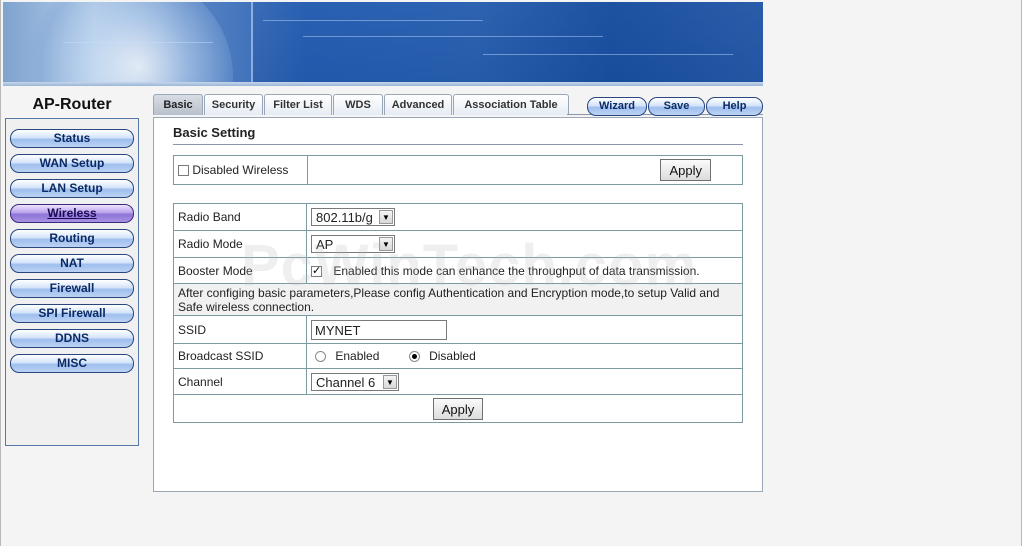 The image size is (1022, 546). I want to click on apply-cell: Apply, so click(458, 408).